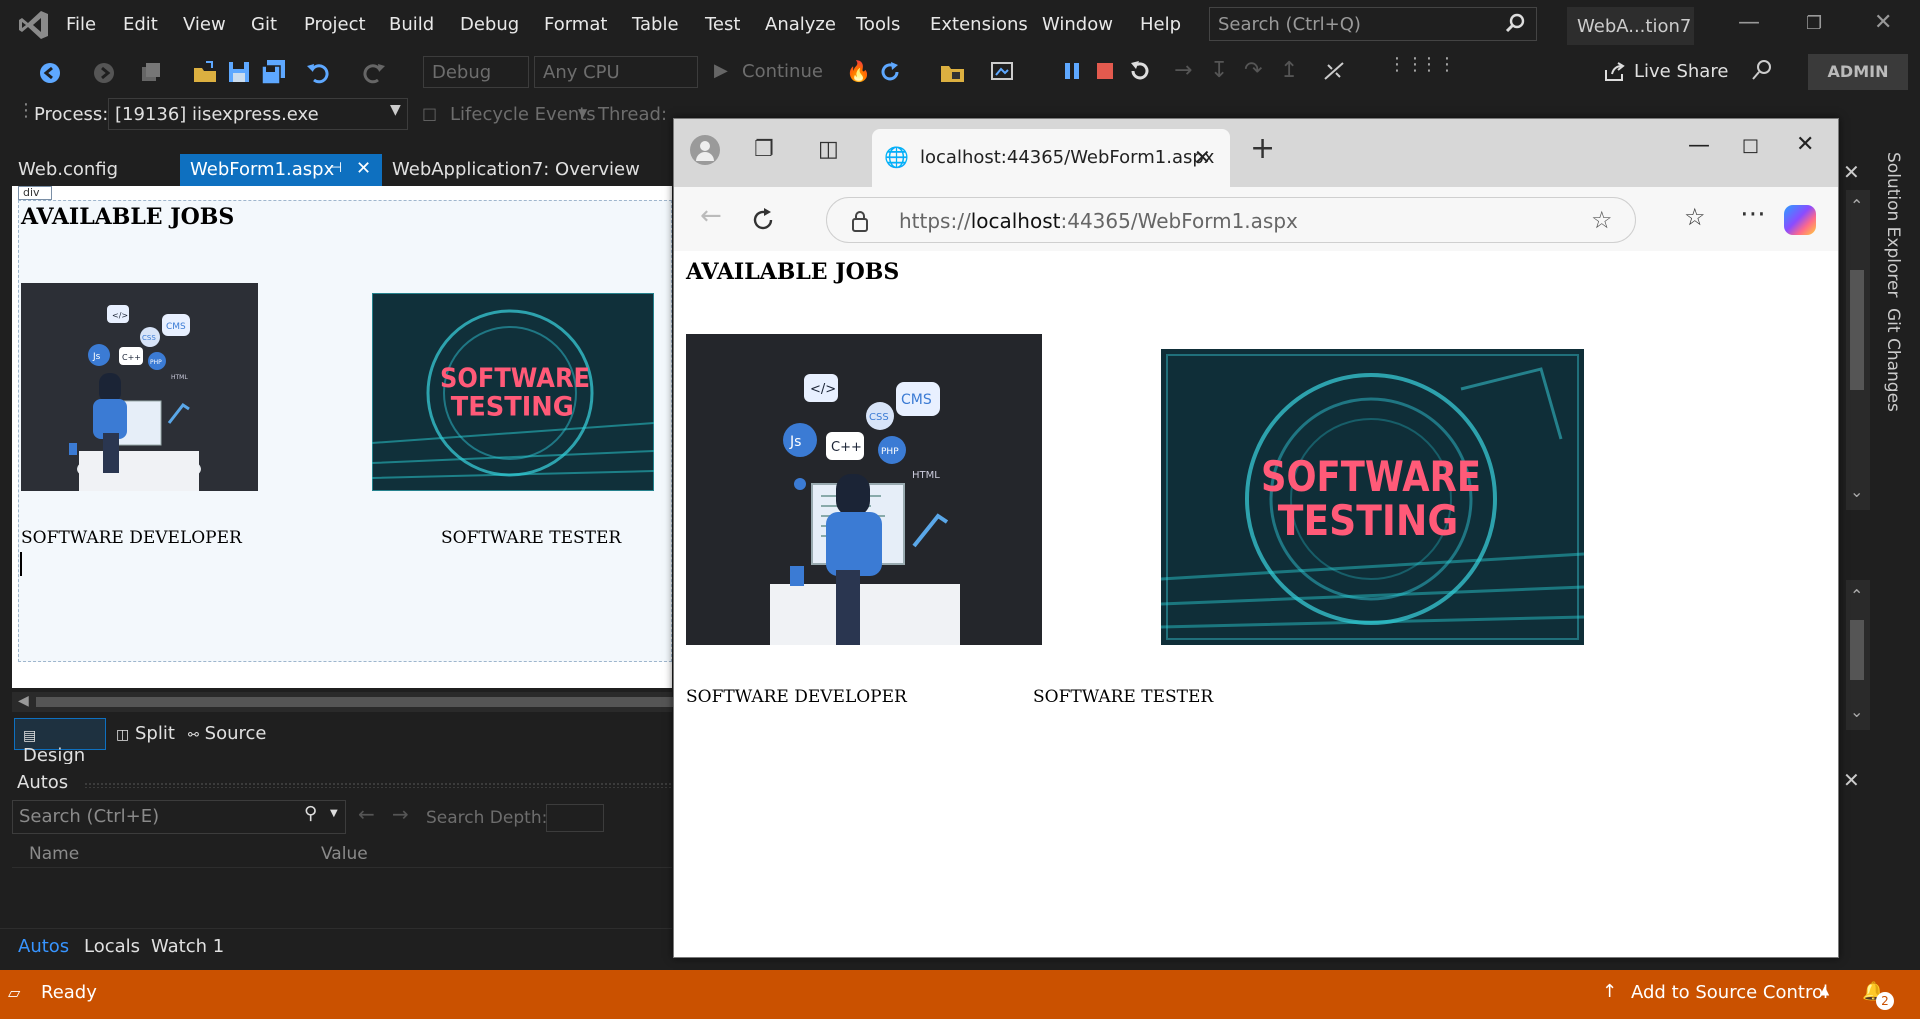 The height and width of the screenshot is (1019, 1920). I want to click on menu-tools: Tools, so click(878, 24).